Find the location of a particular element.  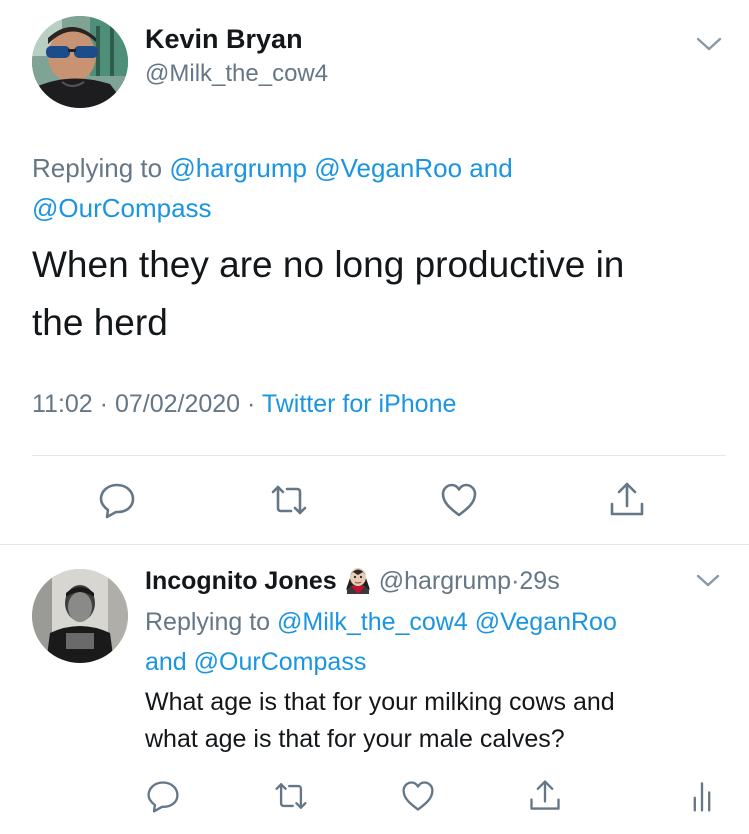

tweet-source: Twitter for iPhone is located at coordinates (359, 404).